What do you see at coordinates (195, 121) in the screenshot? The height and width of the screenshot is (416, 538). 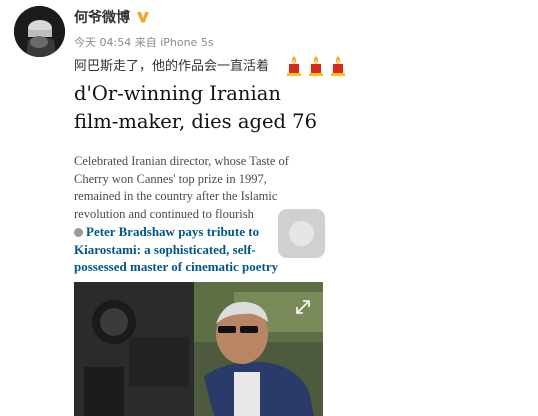 I see `article-headline-line: film-maker, dies aged 76` at bounding box center [195, 121].